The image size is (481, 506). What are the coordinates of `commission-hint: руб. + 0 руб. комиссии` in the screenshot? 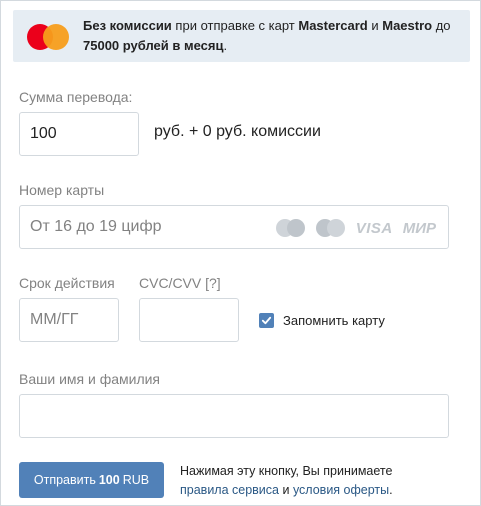 It's located at (237, 131).